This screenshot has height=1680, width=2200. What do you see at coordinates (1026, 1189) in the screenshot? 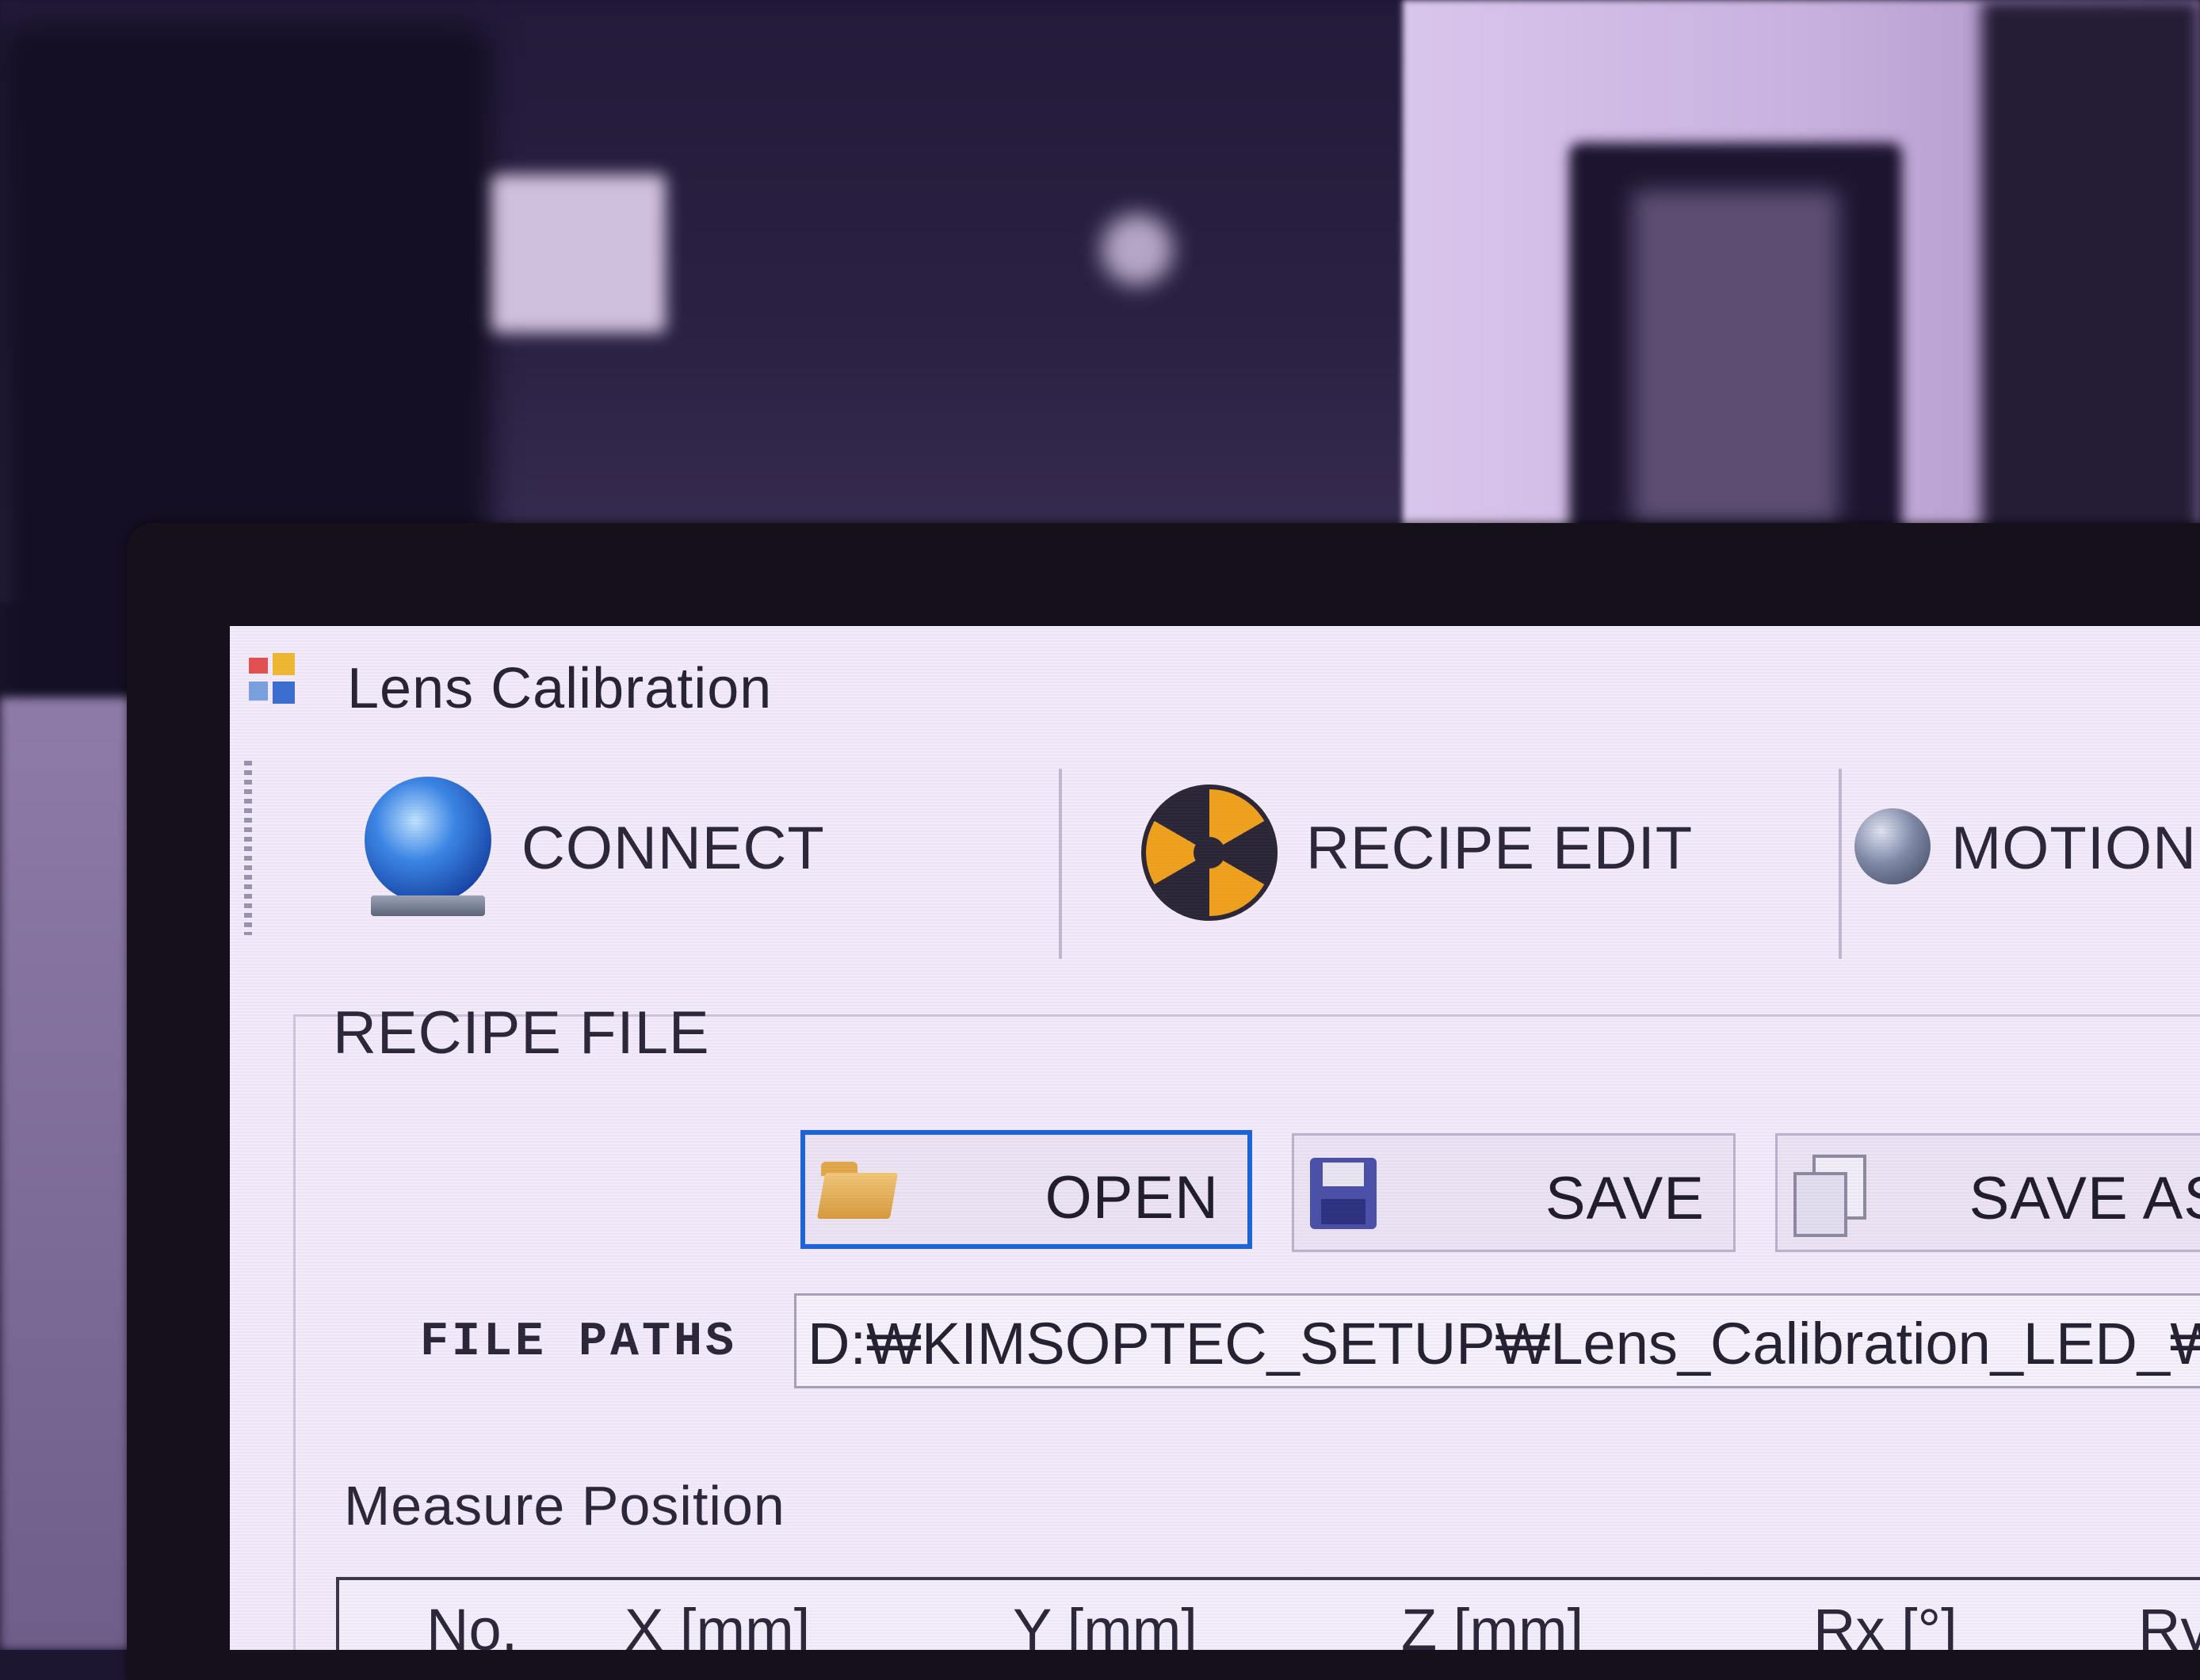
I see `open-button: OPEN` at bounding box center [1026, 1189].